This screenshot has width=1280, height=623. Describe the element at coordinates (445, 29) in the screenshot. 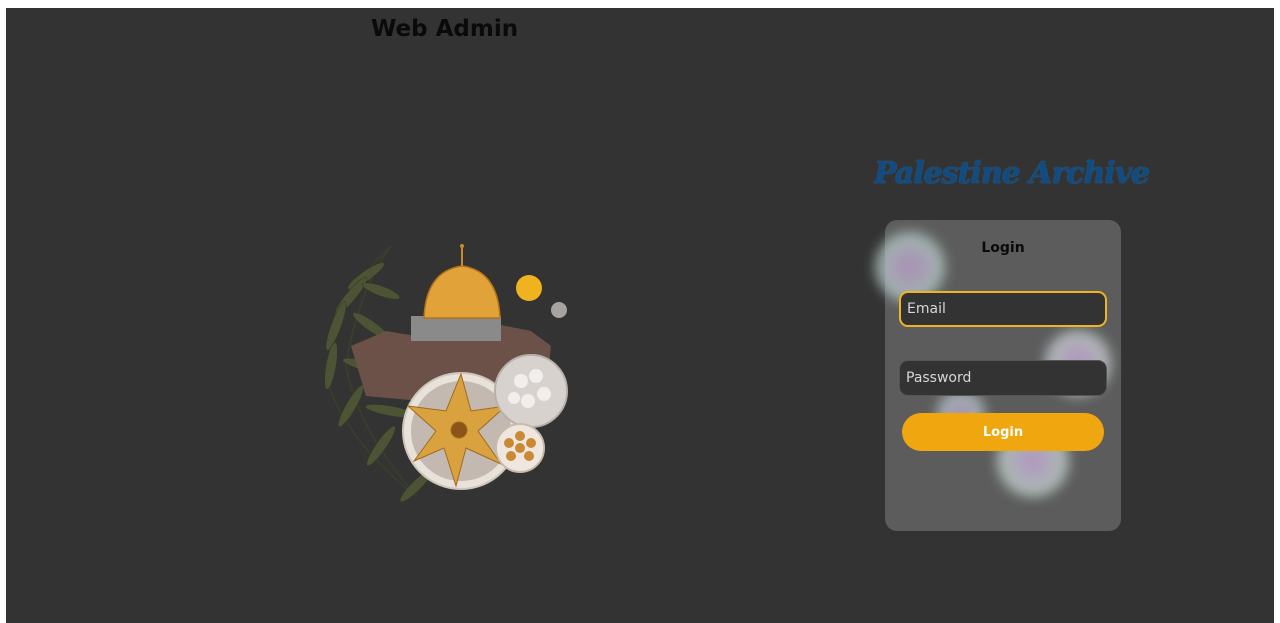

I see `page-title: Web Admin` at that location.